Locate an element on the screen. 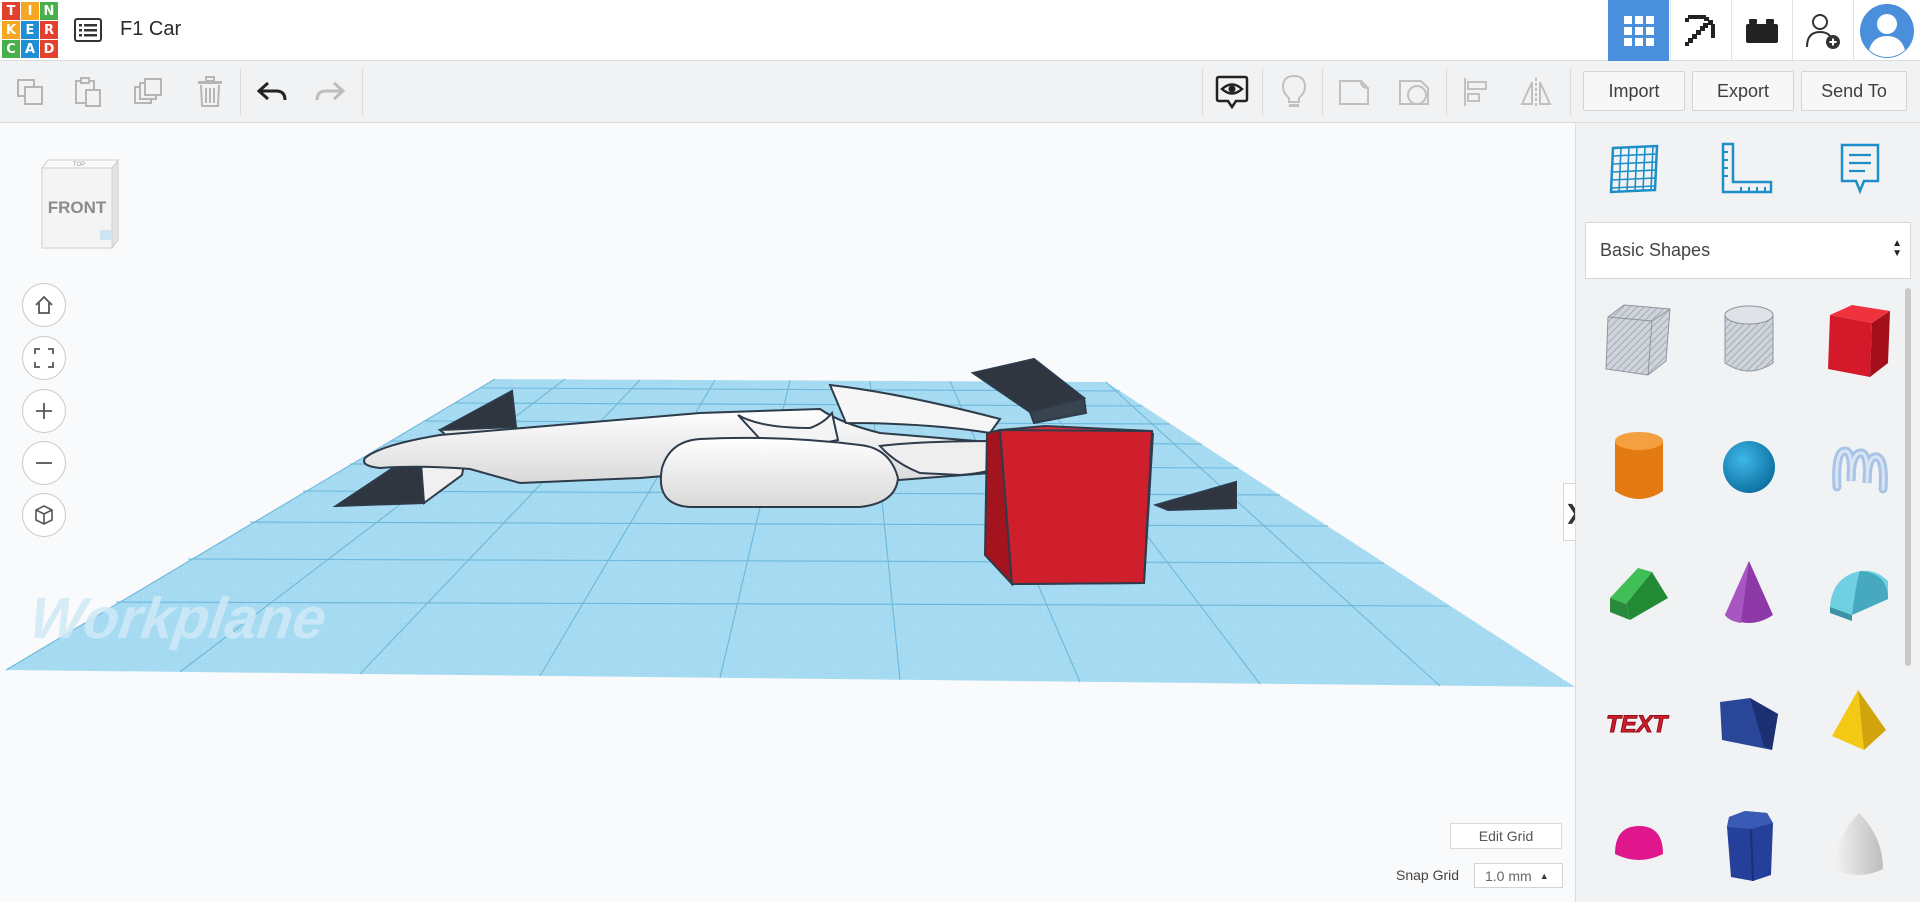 This screenshot has height=902, width=1920. pickaxe-icon is located at coordinates (1700, 30).